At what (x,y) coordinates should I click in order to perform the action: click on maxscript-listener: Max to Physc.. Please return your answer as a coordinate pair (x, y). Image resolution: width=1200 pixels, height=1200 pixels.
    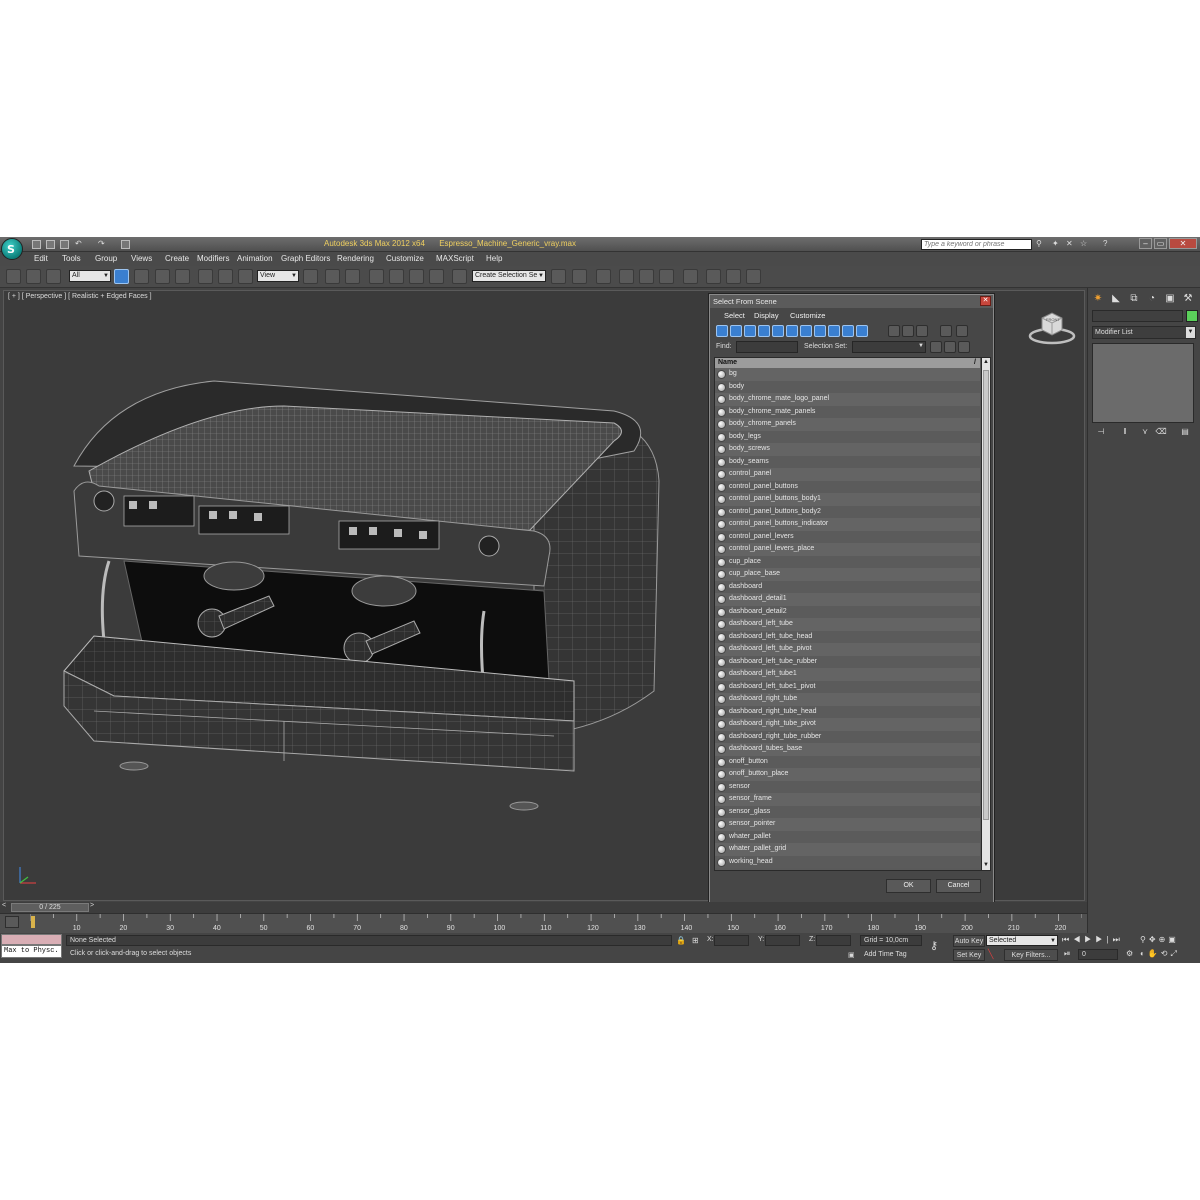
    Looking at the image, I should click on (31, 947).